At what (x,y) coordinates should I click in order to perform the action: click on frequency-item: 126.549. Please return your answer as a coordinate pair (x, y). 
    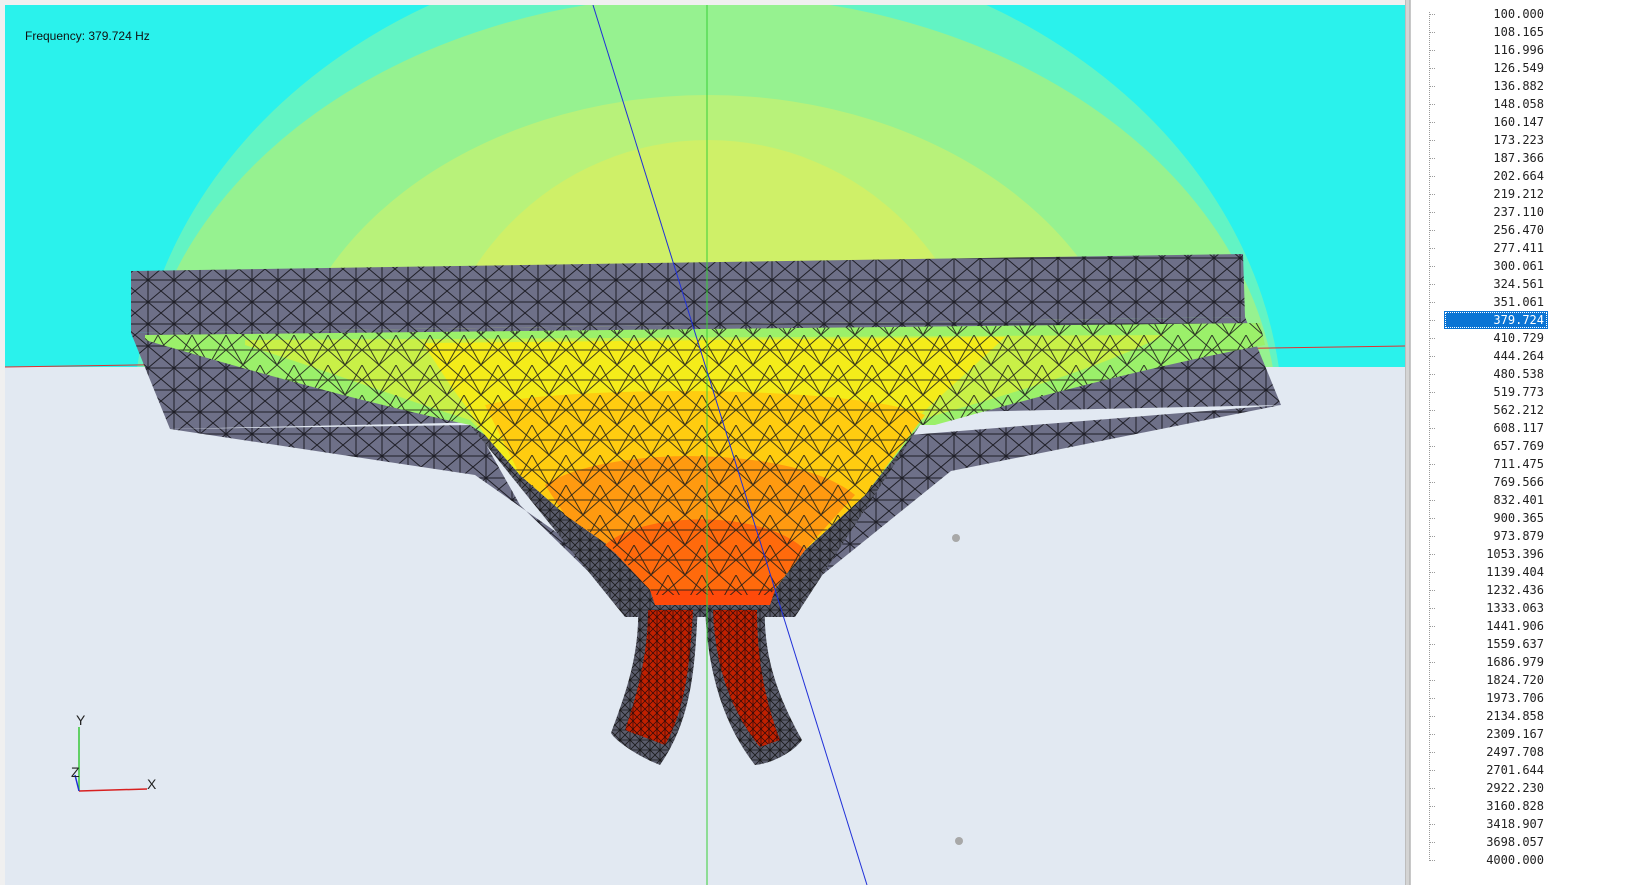
    Looking at the image, I should click on (1520, 68).